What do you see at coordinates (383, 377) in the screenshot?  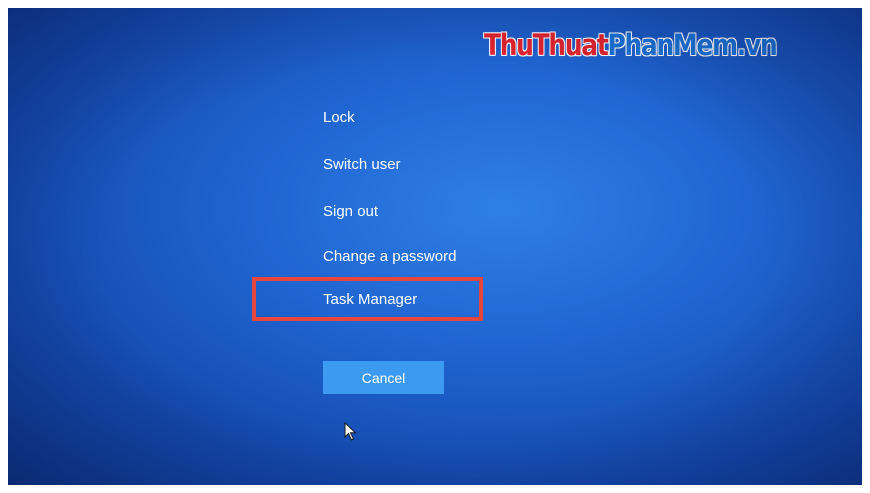 I see `cancel-button: Cancel` at bounding box center [383, 377].